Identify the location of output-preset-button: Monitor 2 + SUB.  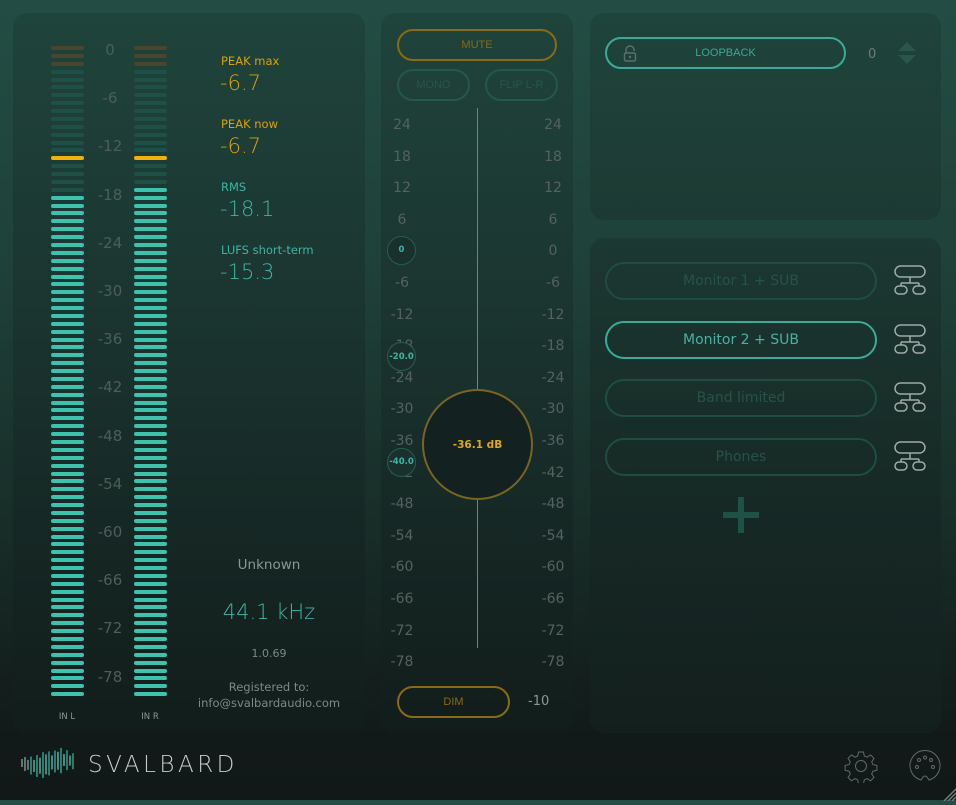
(741, 339).